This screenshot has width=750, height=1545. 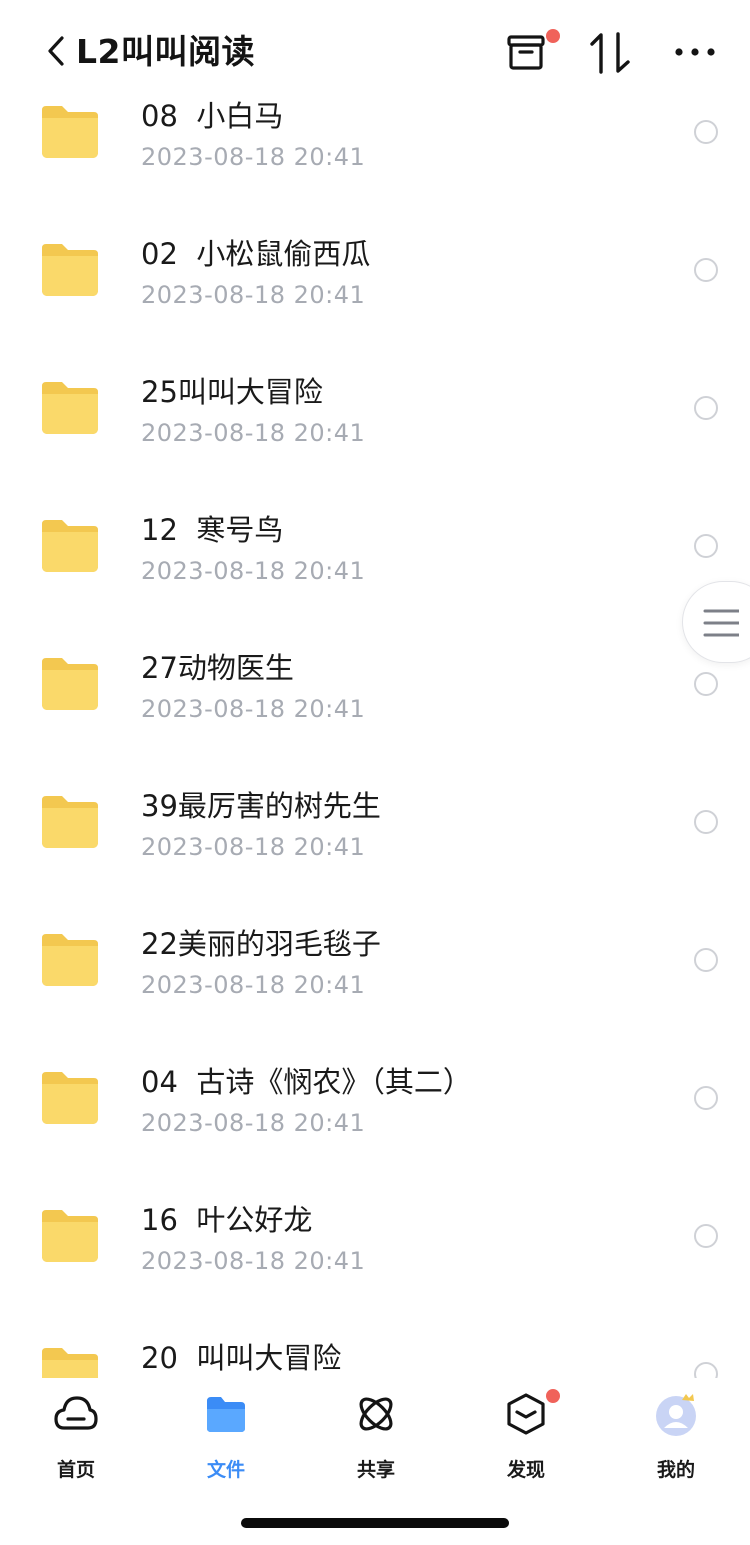 I want to click on file-name: 22美丽的羽毛毯子, so click(x=261, y=944).